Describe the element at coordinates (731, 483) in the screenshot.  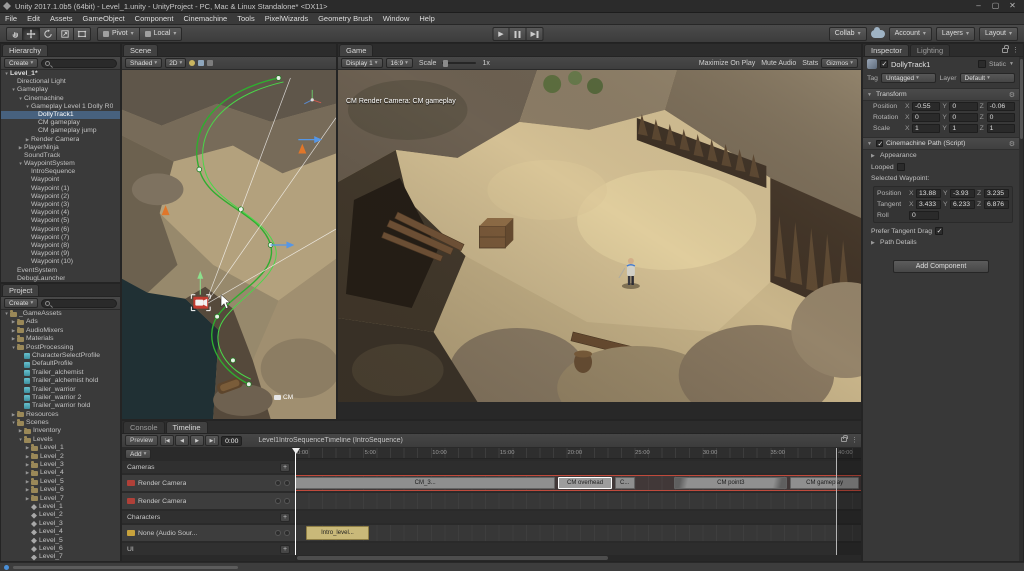
I see `timeline-clip-cm-point3: CM point3` at that location.